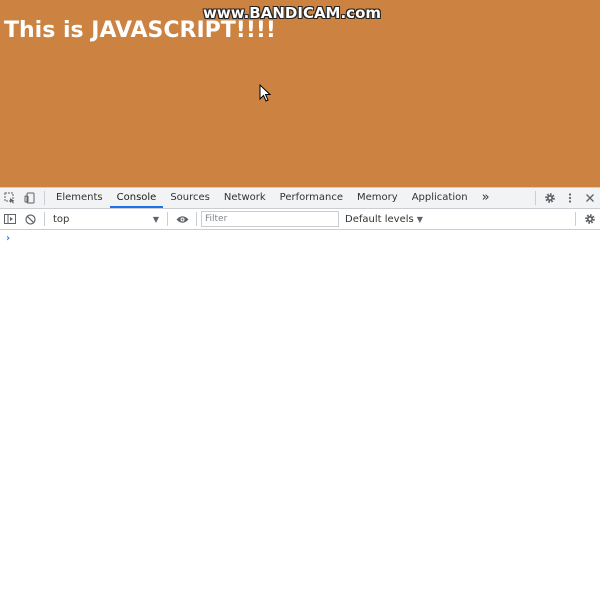 This screenshot has width=600, height=591. Describe the element at coordinates (61, 219) in the screenshot. I see `context-value: top` at that location.